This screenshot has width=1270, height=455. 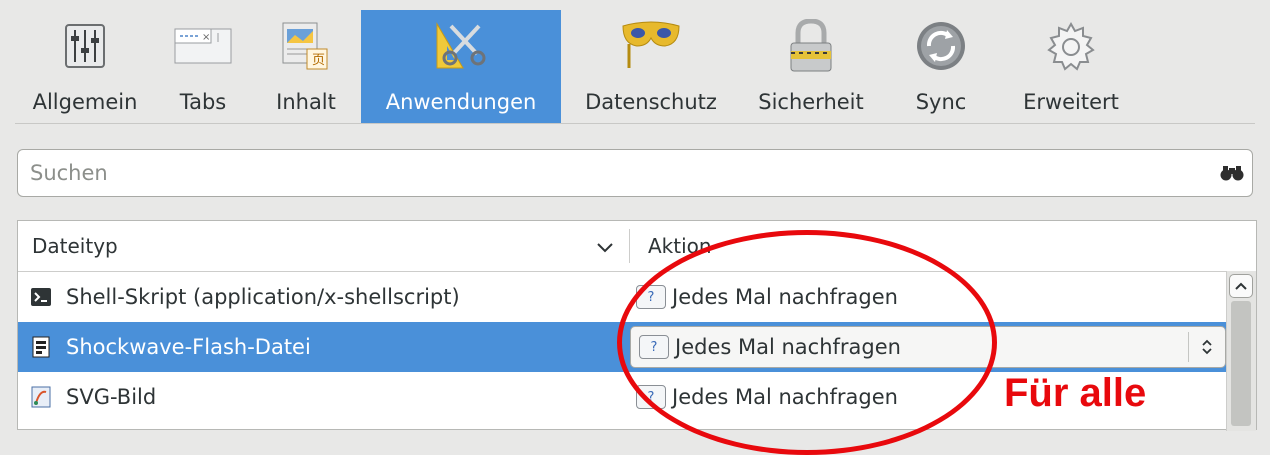 What do you see at coordinates (75, 246) in the screenshot?
I see `column-header-label: Dateityp` at bounding box center [75, 246].